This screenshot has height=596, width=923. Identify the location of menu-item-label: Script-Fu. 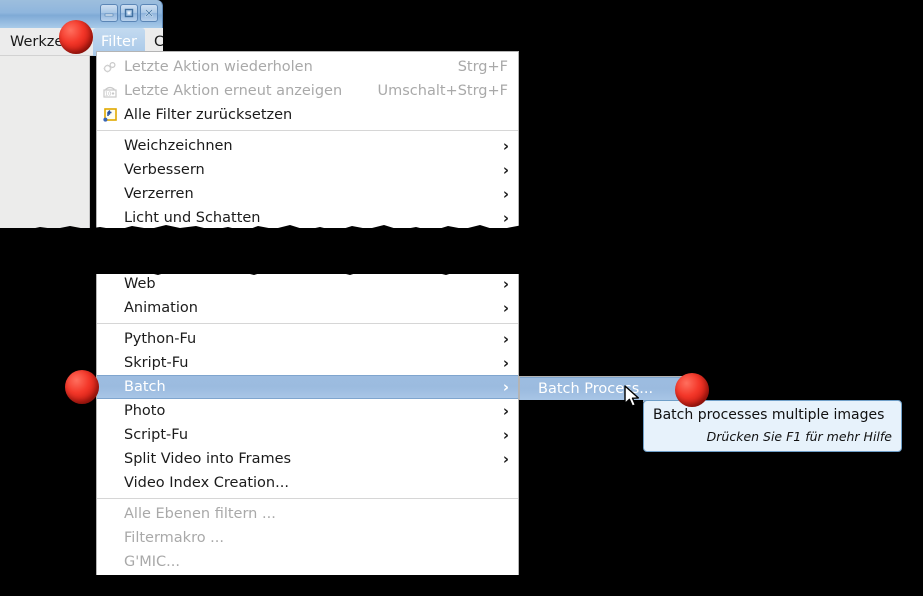
(156, 435).